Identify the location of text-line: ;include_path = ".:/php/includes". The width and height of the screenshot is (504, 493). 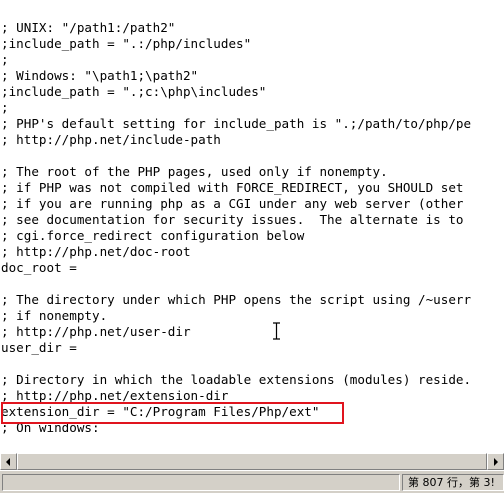
(126, 43).